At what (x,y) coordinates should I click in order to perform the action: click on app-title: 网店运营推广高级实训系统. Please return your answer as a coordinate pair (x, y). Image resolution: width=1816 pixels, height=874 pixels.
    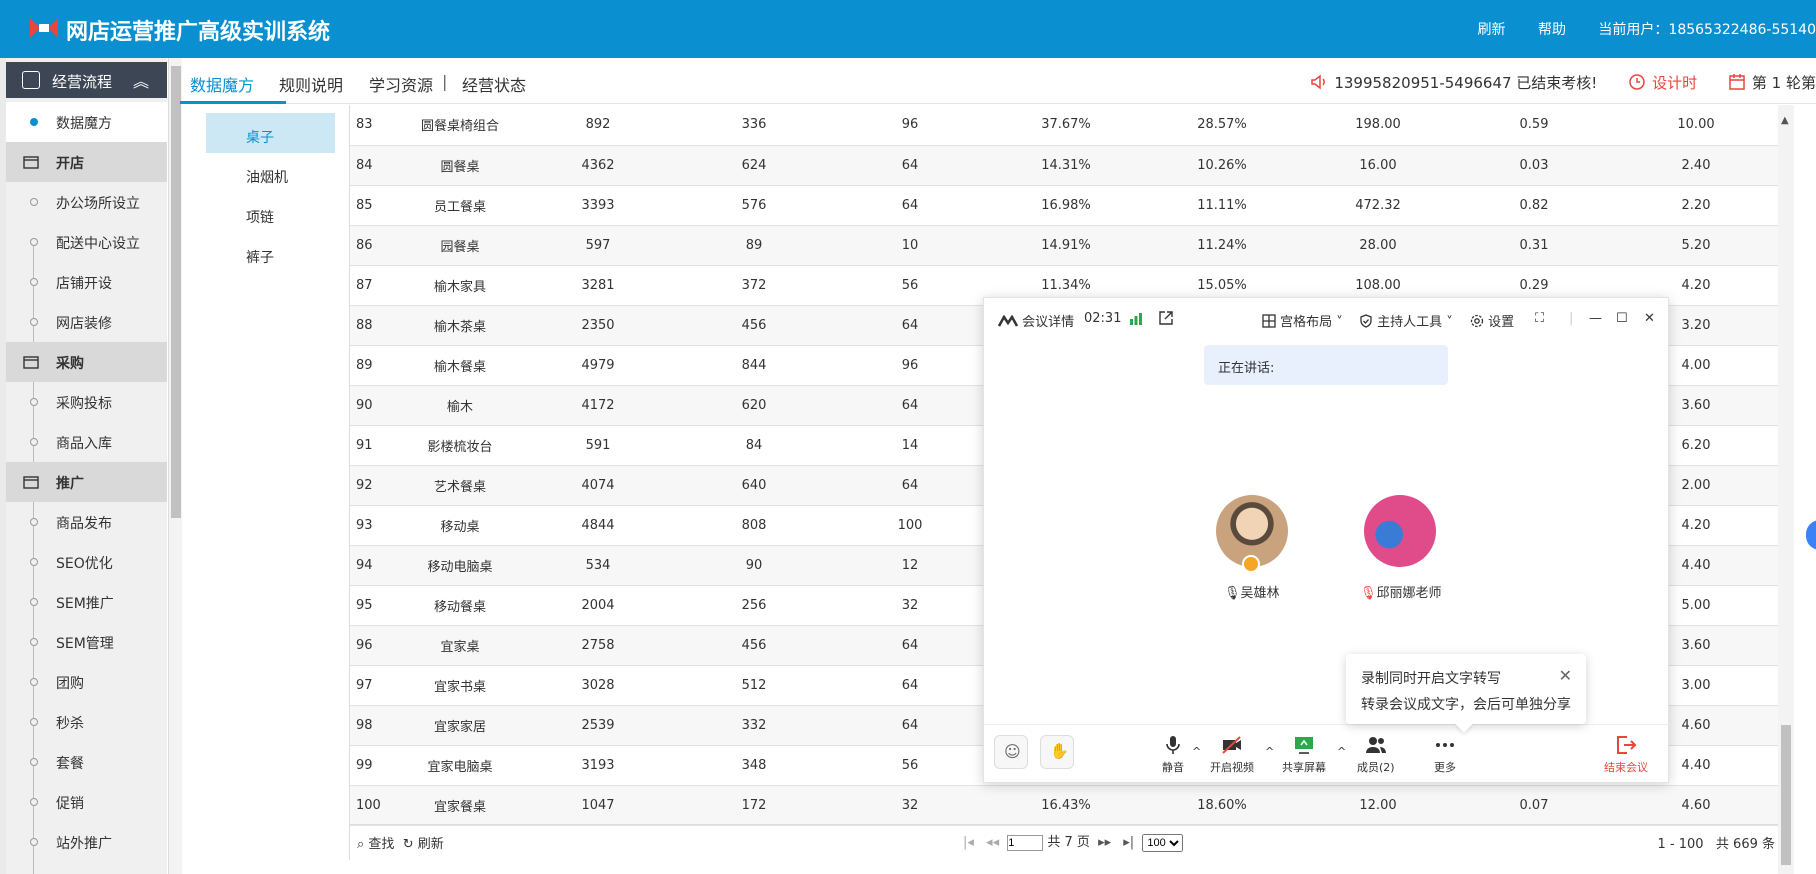
    Looking at the image, I should click on (198, 32).